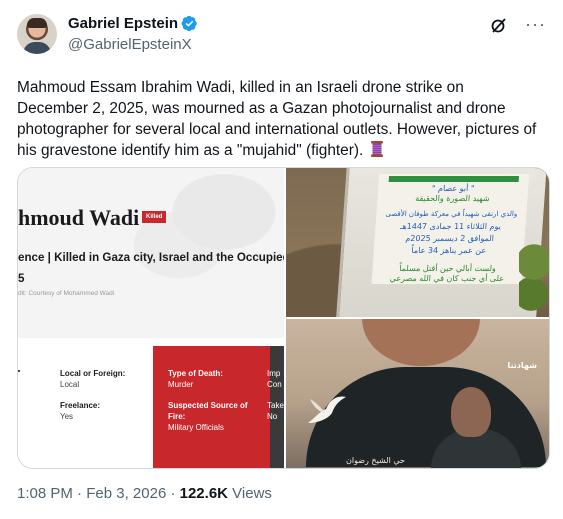  Describe the element at coordinates (196, 427) in the screenshot. I see `source-value: Military Officials` at that location.